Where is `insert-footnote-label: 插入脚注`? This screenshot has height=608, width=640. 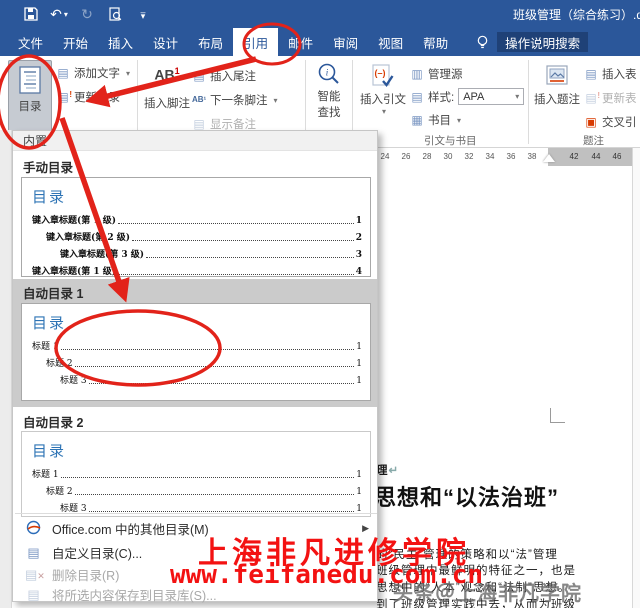
insert-footnote-label: 插入脚注 is located at coordinates (167, 103).